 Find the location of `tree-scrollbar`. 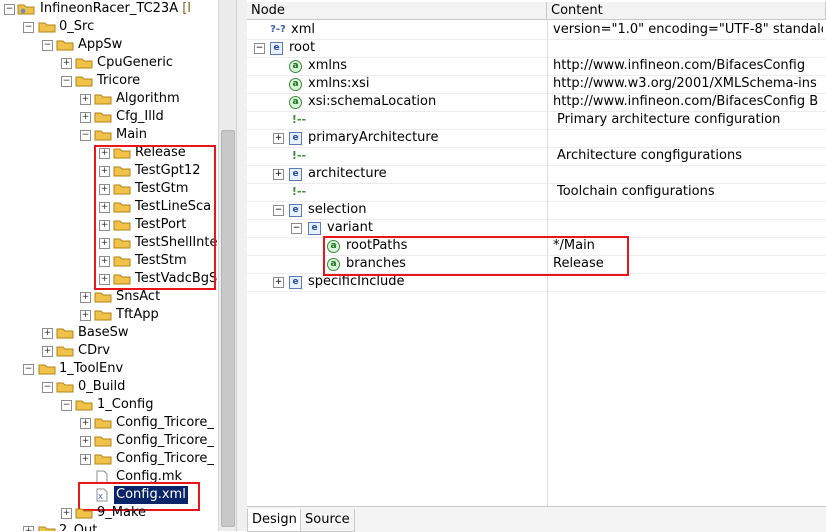

tree-scrollbar is located at coordinates (227, 265).